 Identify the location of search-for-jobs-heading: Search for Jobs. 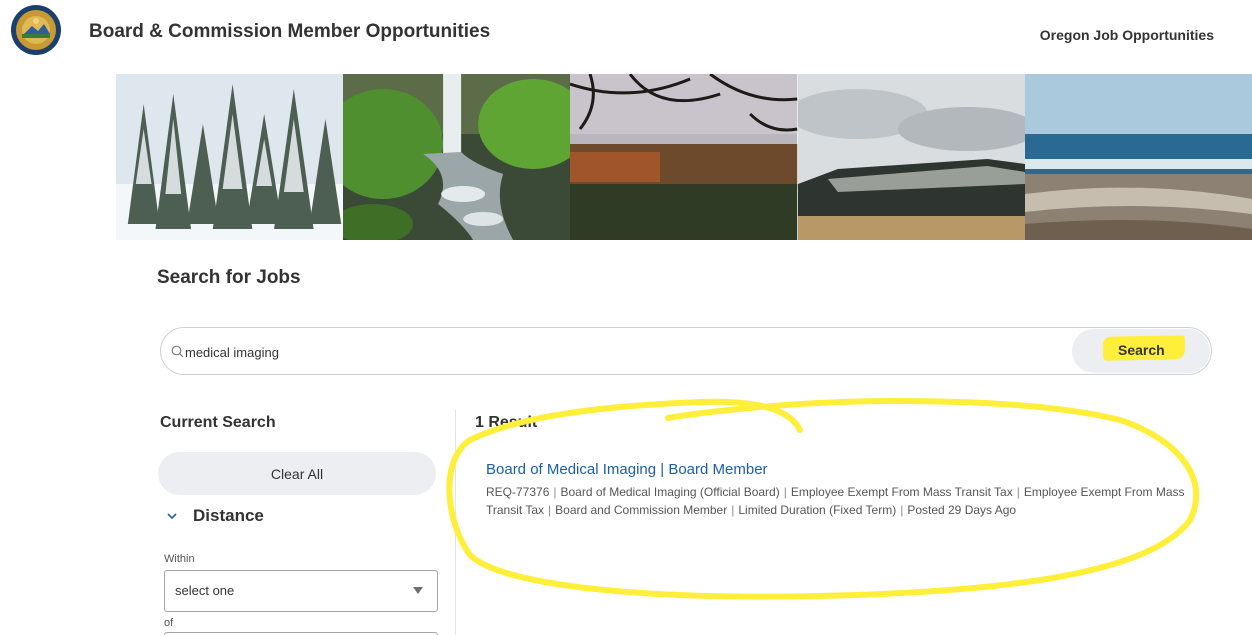
(229, 277).